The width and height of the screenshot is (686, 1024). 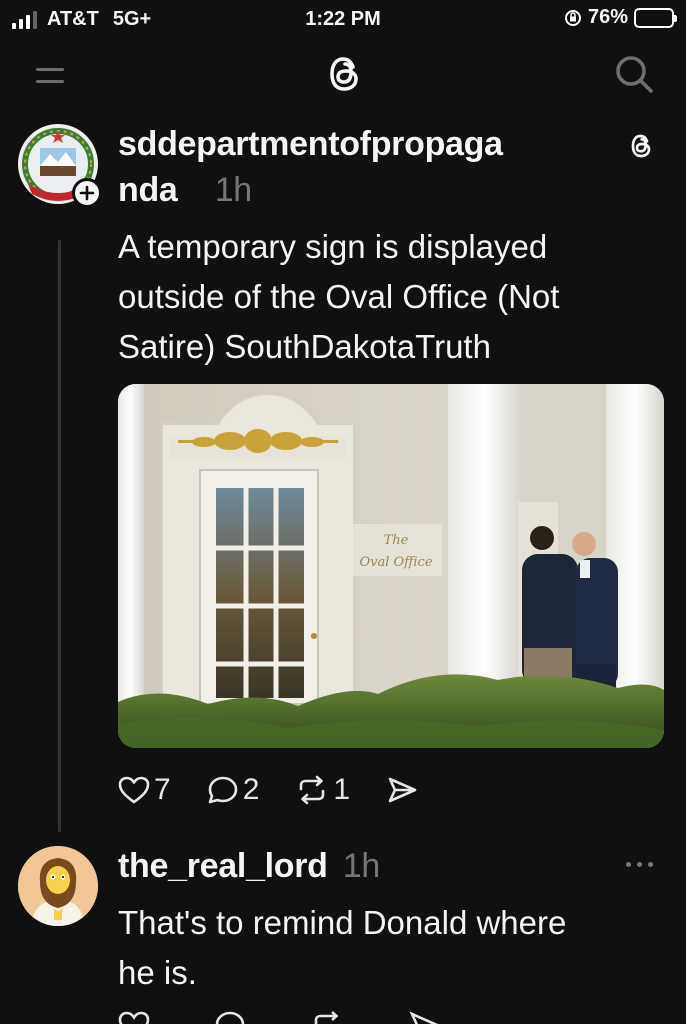 What do you see at coordinates (148, 190) in the screenshot?
I see `post-username-line2: nda` at bounding box center [148, 190].